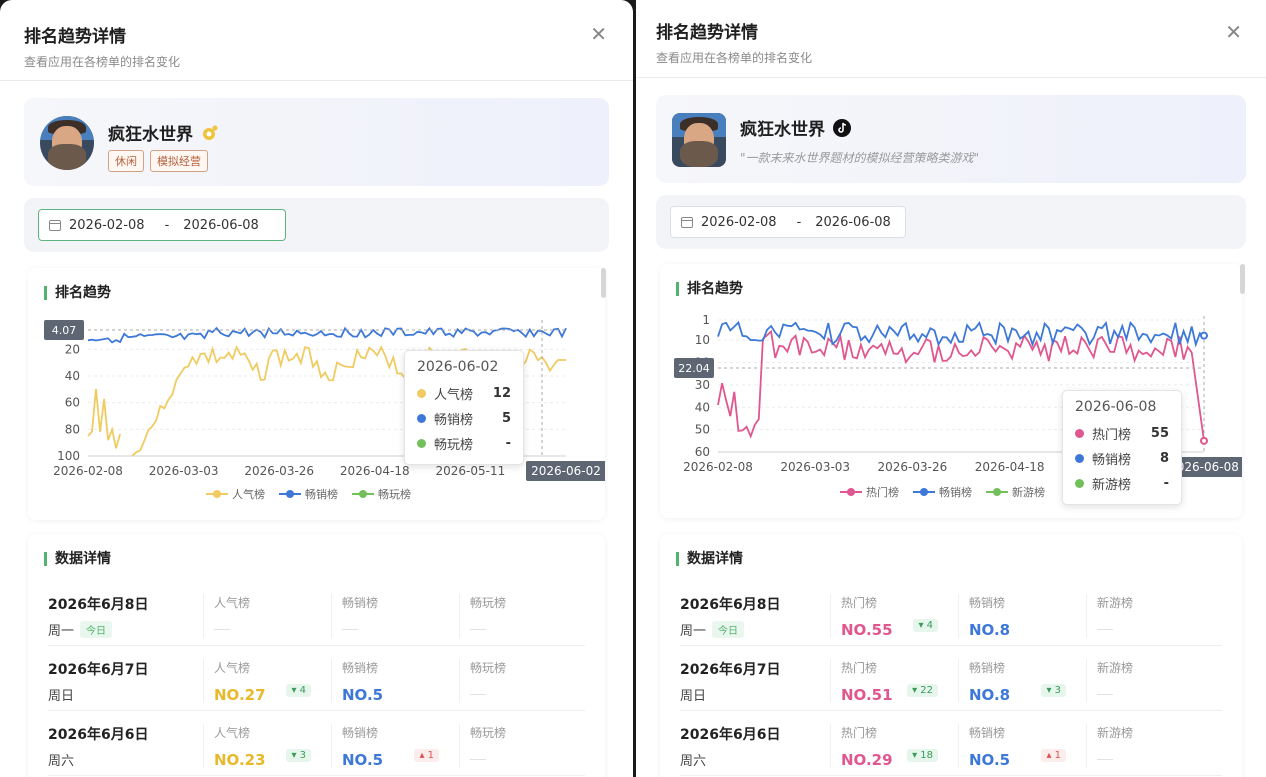  I want to click on table-row: 2026年6月6日 周六 热门榜 NO.29 ▾ 18 畅销榜 NO.5 ▴ 1 新游榜, so click(951, 744).